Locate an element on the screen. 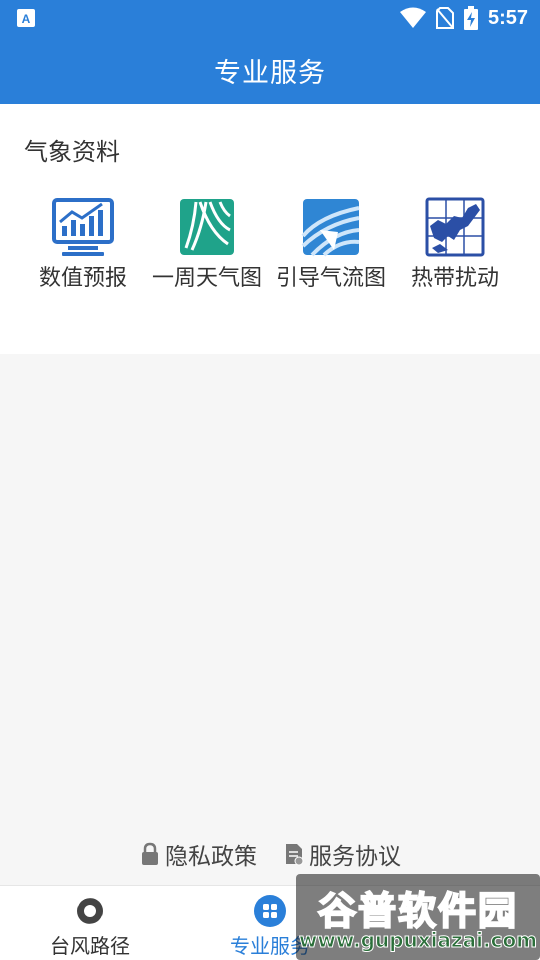 The height and width of the screenshot is (960, 540). service-agreement-label: 服务协议 is located at coordinates (355, 857).